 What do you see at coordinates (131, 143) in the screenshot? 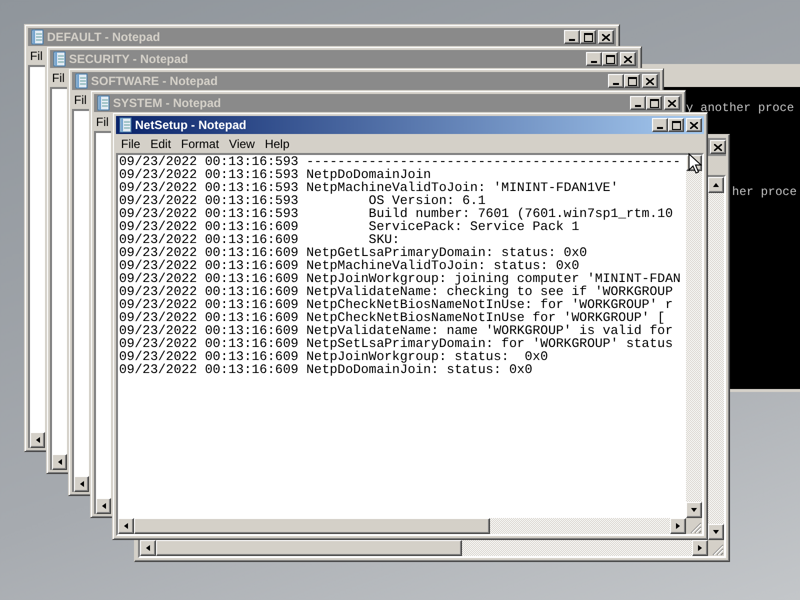
I see `menu-item: File` at bounding box center [131, 143].